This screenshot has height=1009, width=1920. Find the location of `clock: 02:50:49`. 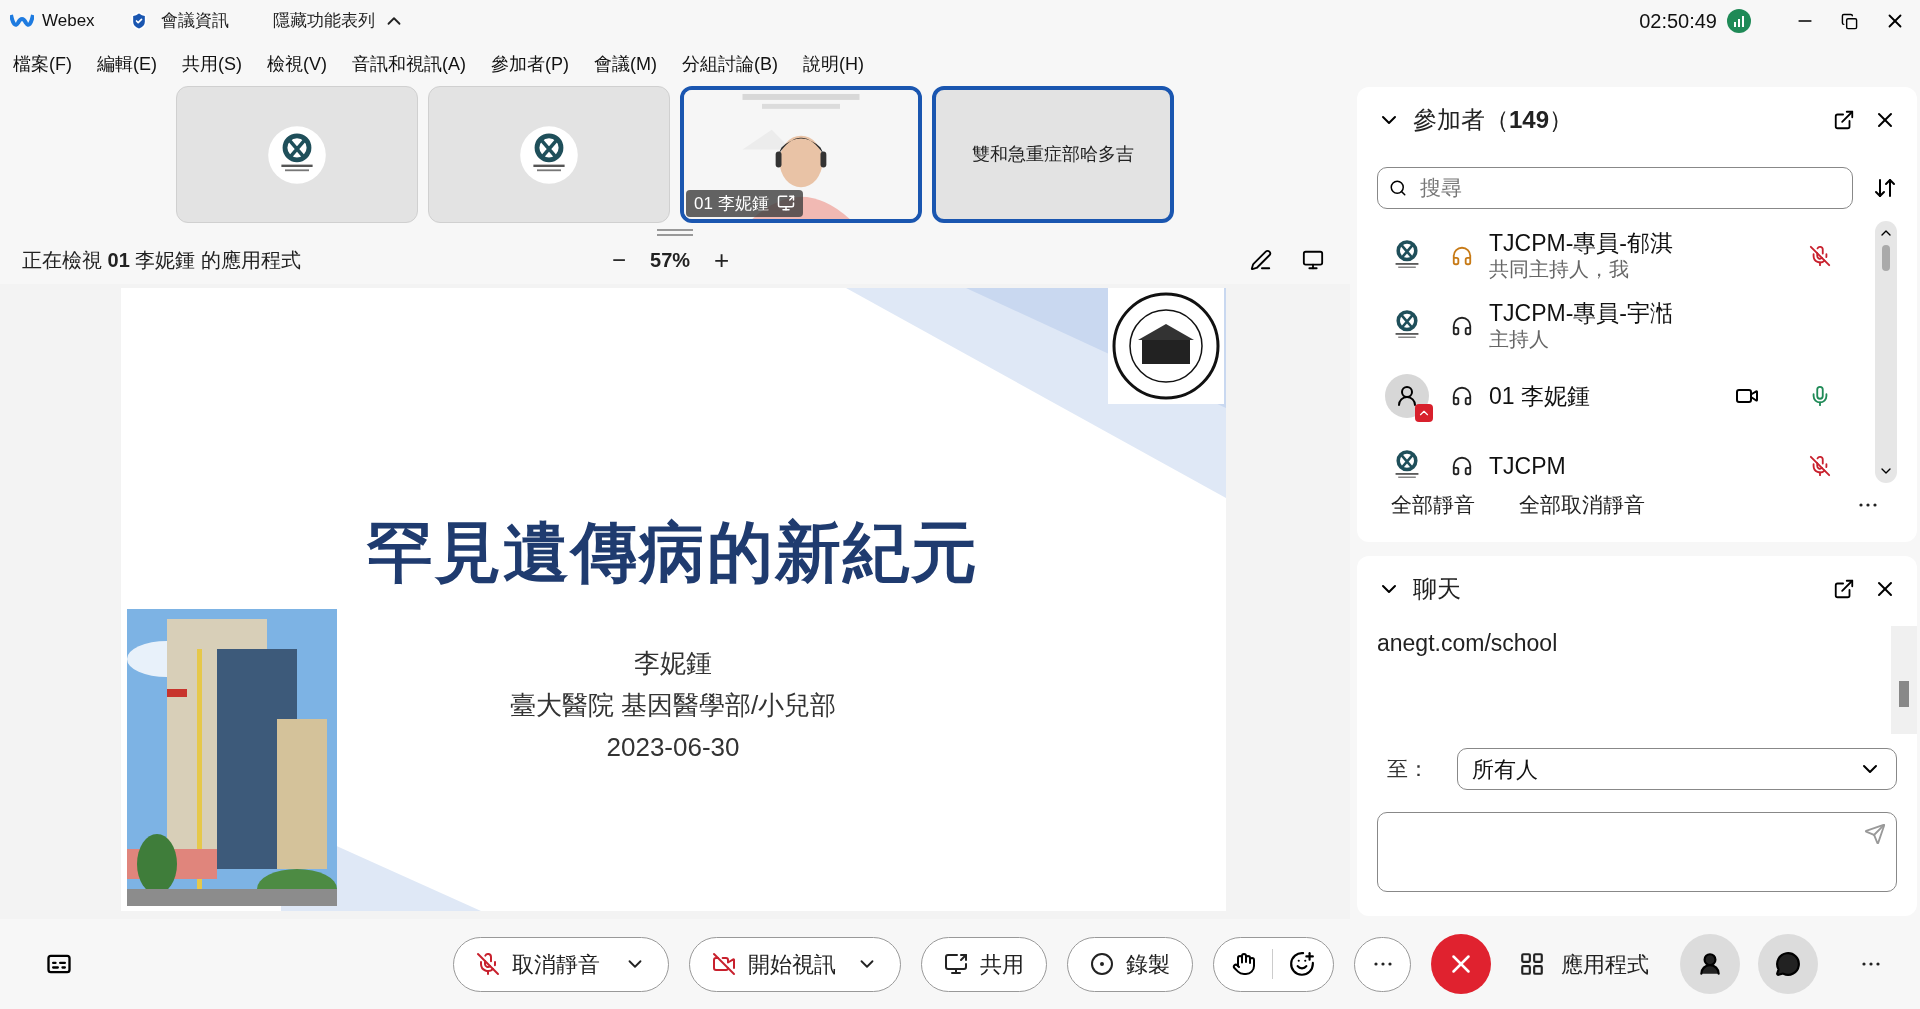

clock: 02:50:49 is located at coordinates (1678, 21).